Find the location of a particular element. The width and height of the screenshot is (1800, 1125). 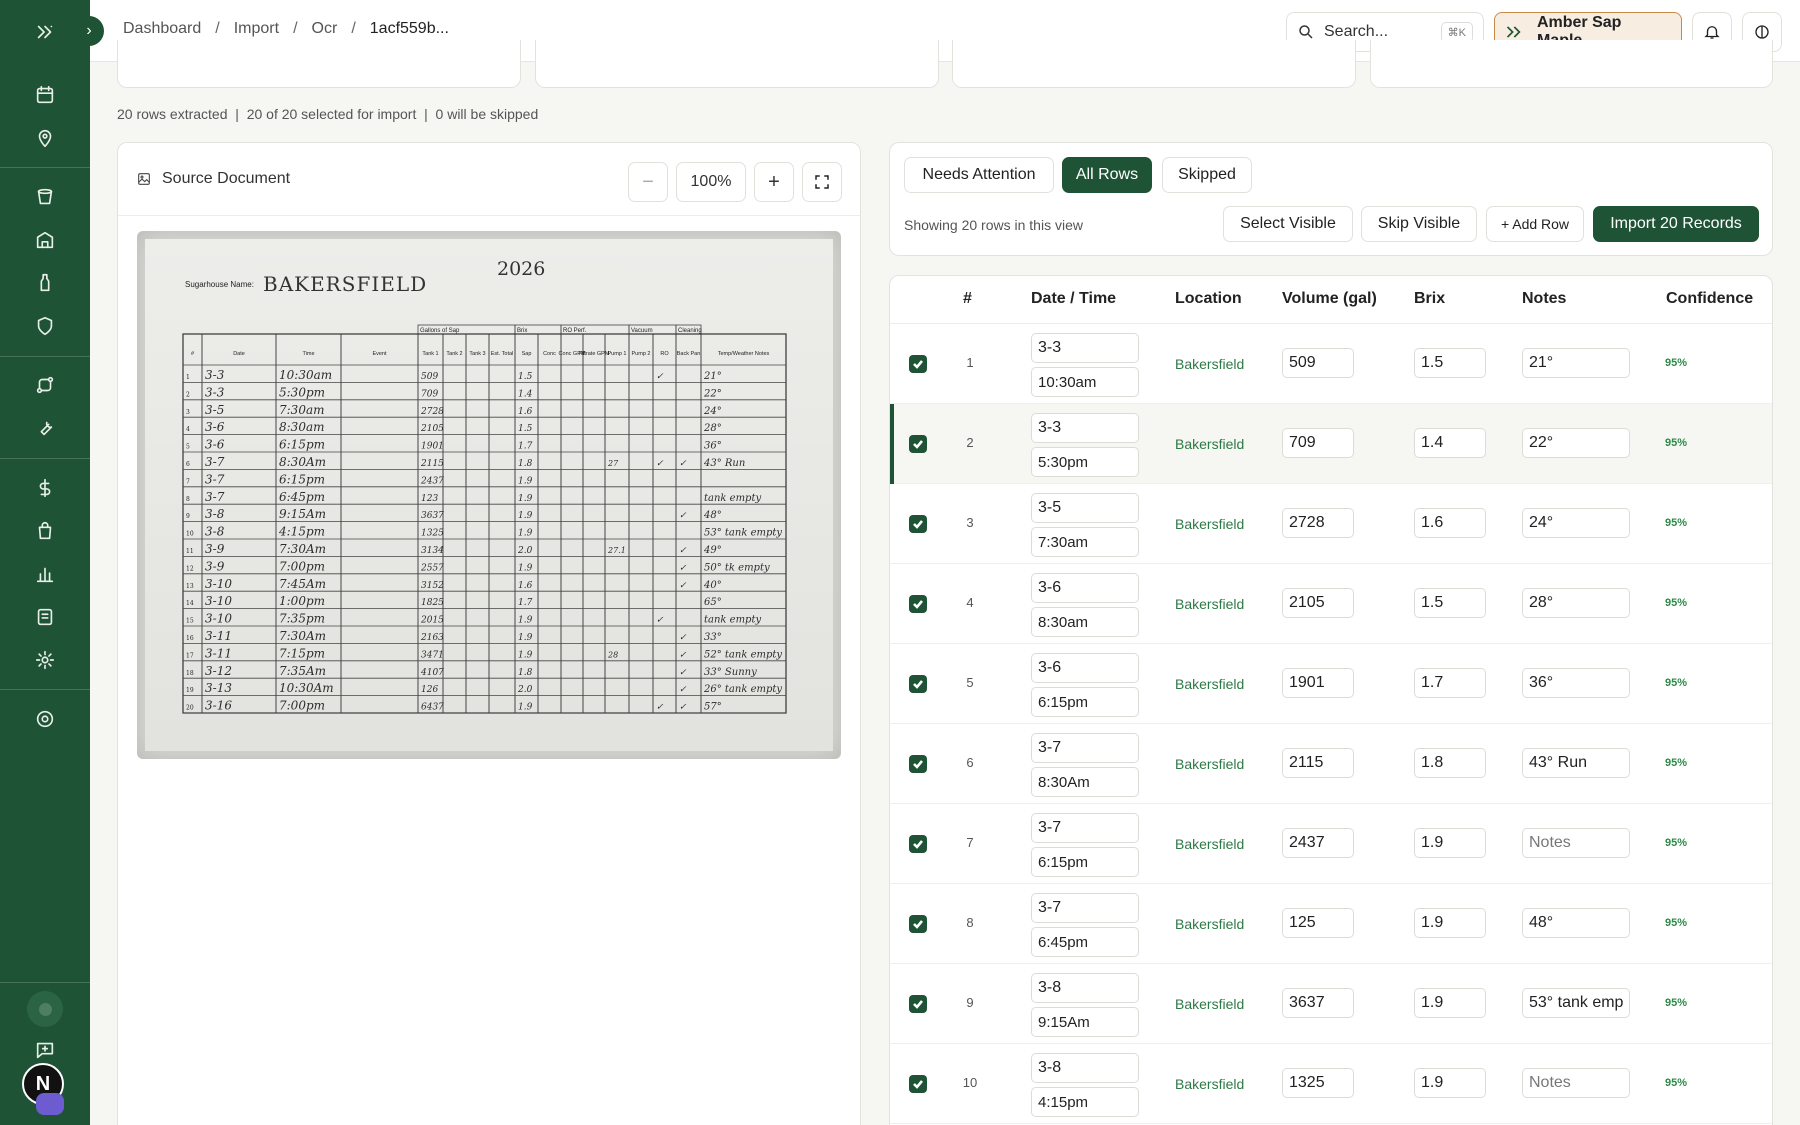

time-input: 10:30am is located at coordinates (1085, 382).